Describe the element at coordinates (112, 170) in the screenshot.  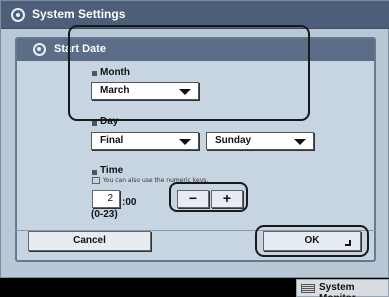
I see `time-label: Time` at that location.